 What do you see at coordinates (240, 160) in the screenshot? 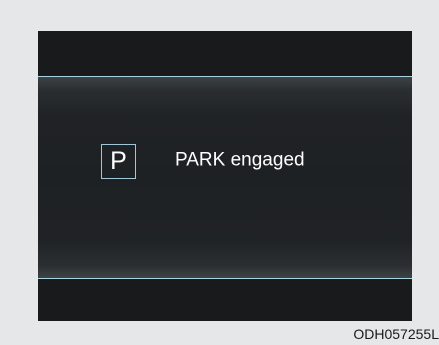
I see `park-message: PARK engaged` at bounding box center [240, 160].